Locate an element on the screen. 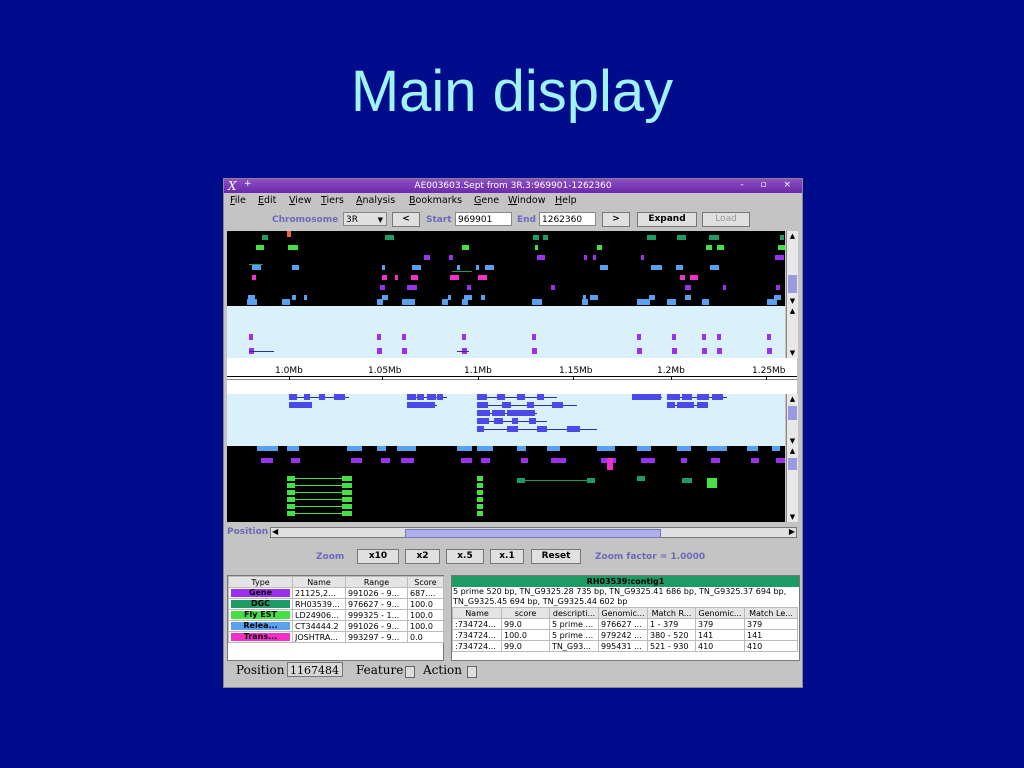  menu-help: Help is located at coordinates (566, 200).